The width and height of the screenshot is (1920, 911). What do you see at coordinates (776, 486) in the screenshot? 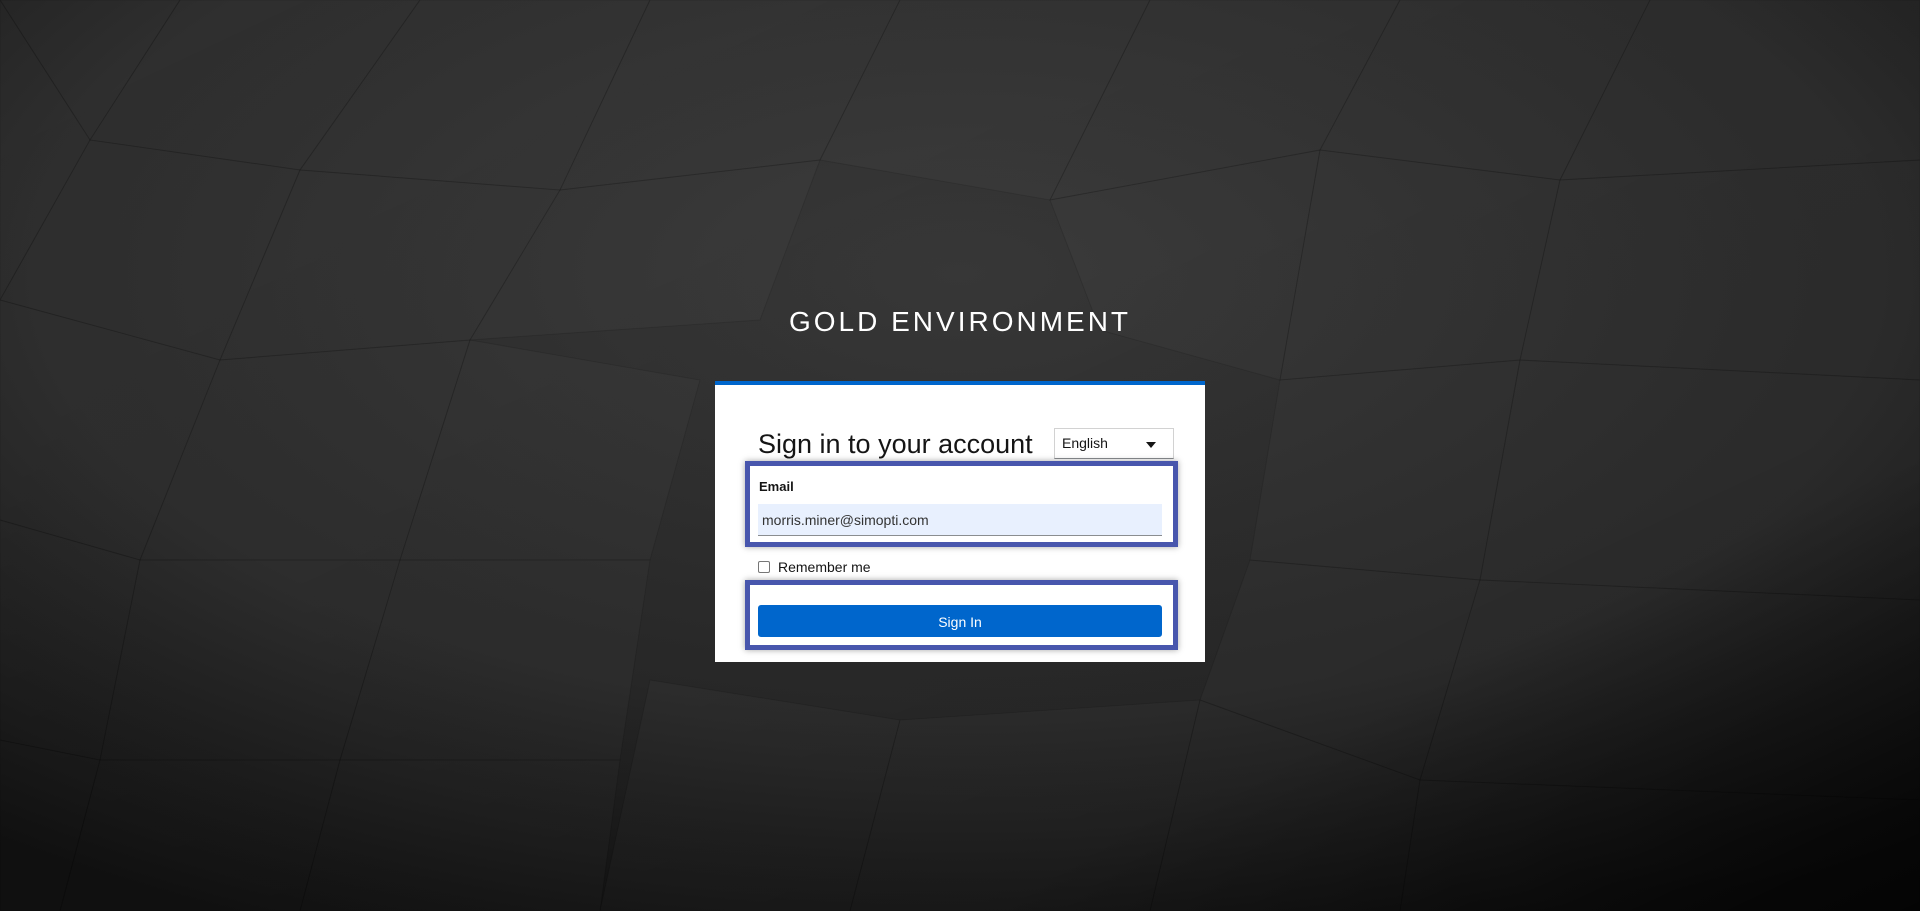
I see `email-label: Email` at bounding box center [776, 486].